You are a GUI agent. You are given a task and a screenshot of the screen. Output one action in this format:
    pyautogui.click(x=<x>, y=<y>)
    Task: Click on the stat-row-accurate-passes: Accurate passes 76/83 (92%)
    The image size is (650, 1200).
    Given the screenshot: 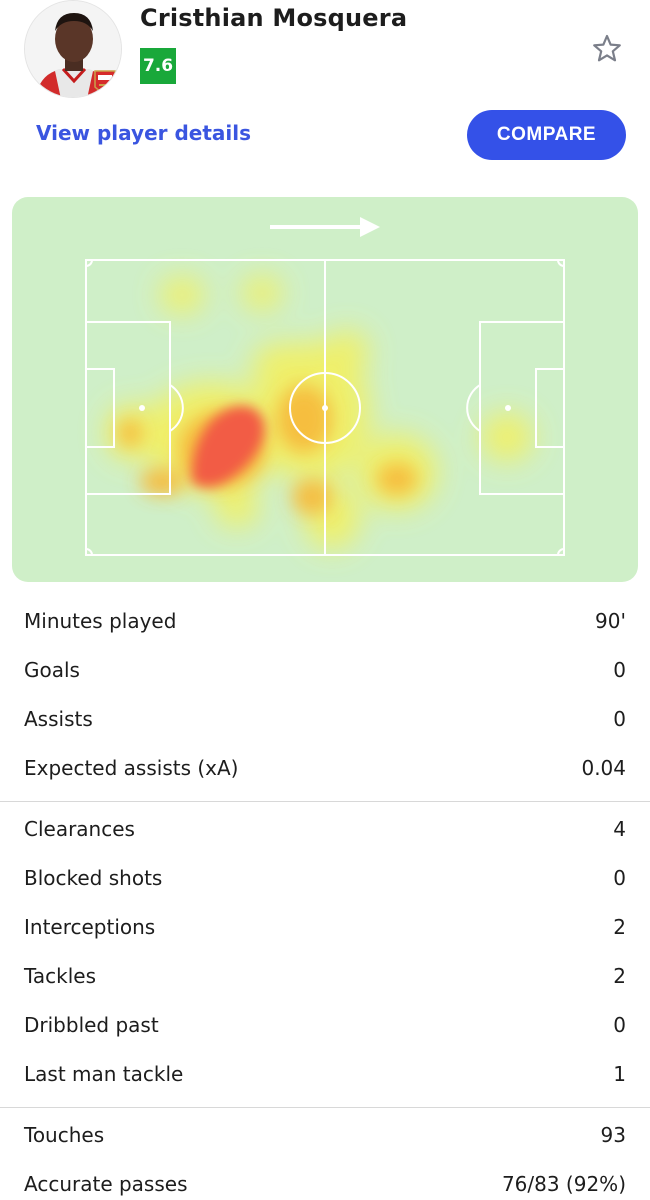 What is the action you would take?
    pyautogui.click(x=325, y=1179)
    